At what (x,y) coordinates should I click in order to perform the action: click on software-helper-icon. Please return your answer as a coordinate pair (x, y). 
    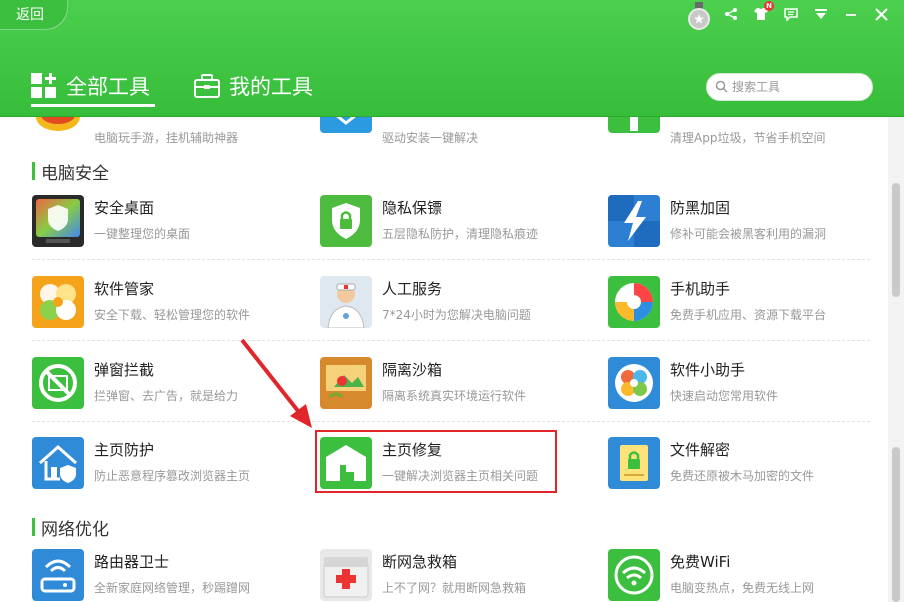
    Looking at the image, I should click on (634, 383).